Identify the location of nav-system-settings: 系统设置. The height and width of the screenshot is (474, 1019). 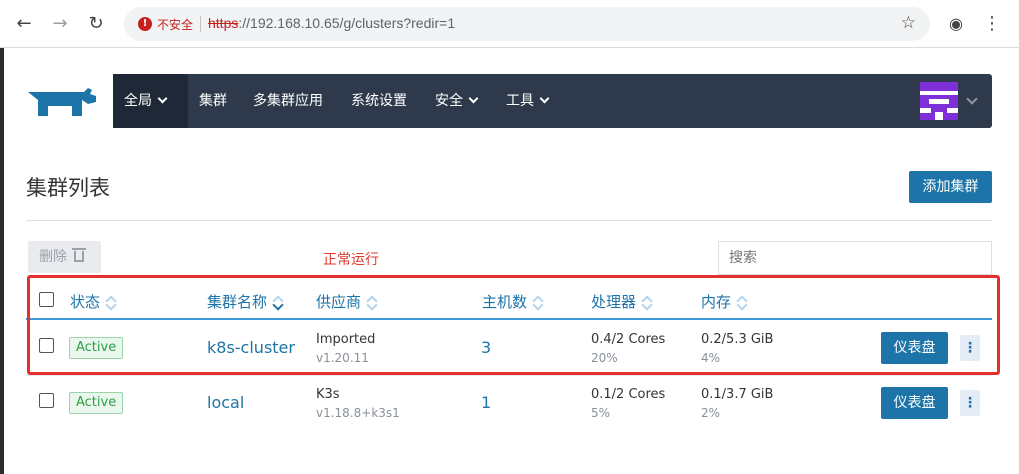
(379, 101).